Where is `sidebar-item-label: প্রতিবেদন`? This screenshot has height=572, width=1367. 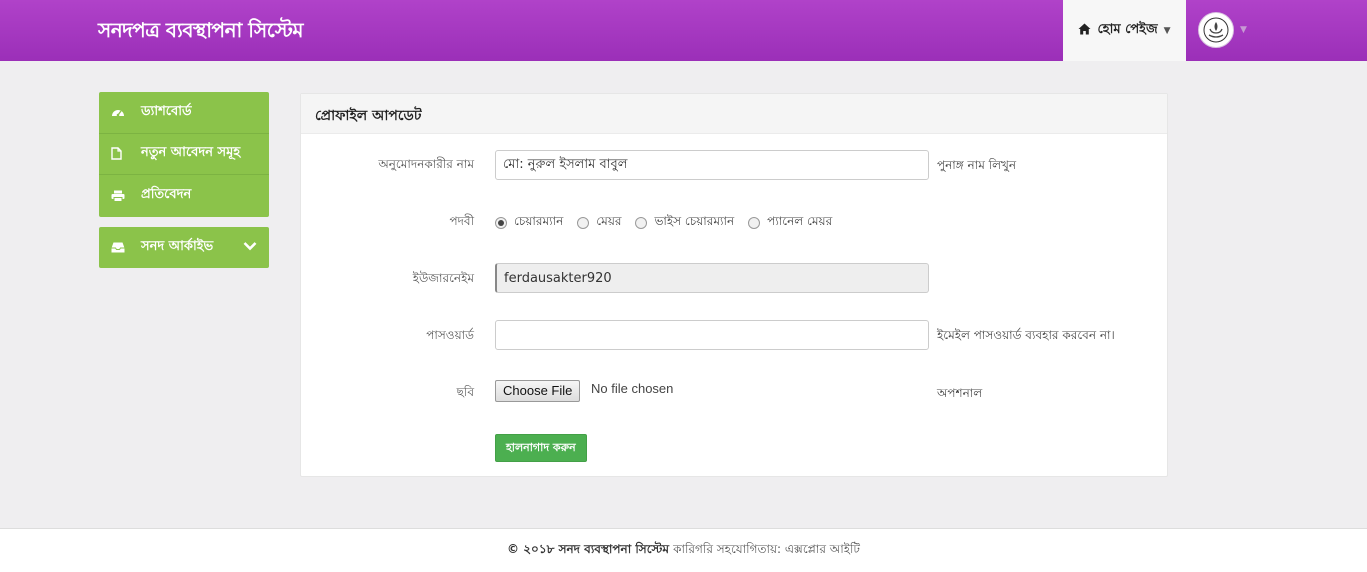
sidebar-item-label: প্রতিবেদন is located at coordinates (166, 195).